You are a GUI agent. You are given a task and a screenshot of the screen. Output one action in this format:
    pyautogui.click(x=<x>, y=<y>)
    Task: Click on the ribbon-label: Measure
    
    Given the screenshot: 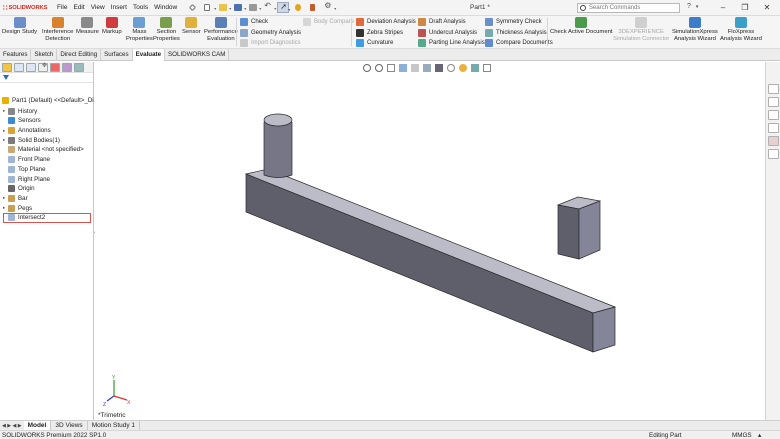 What is the action you would take?
    pyautogui.click(x=87, y=32)
    